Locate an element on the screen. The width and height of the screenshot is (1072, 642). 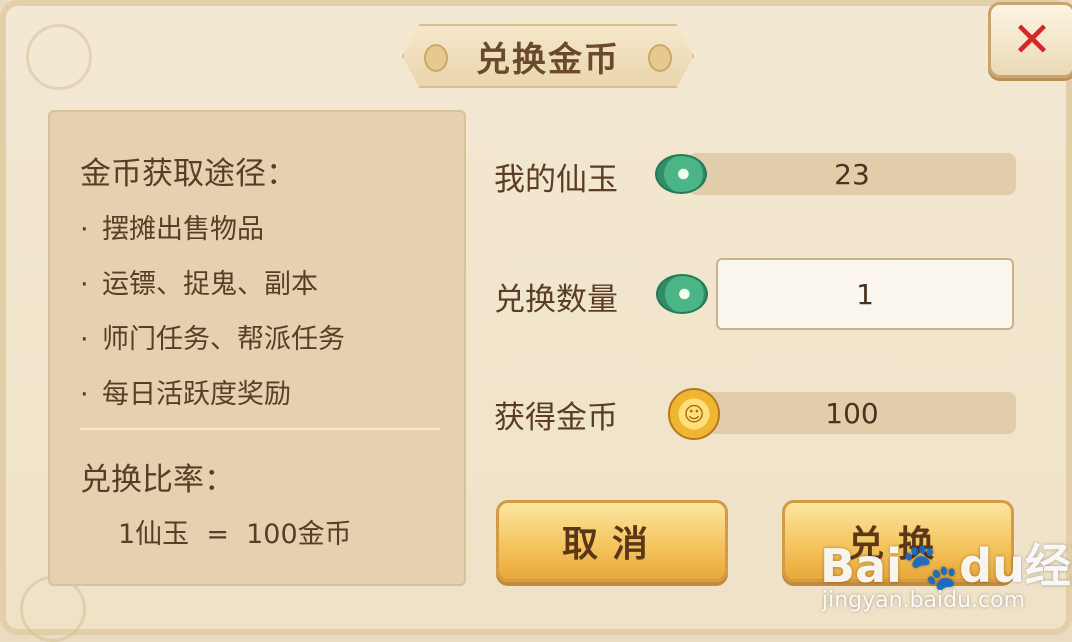
divider is located at coordinates (260, 429).